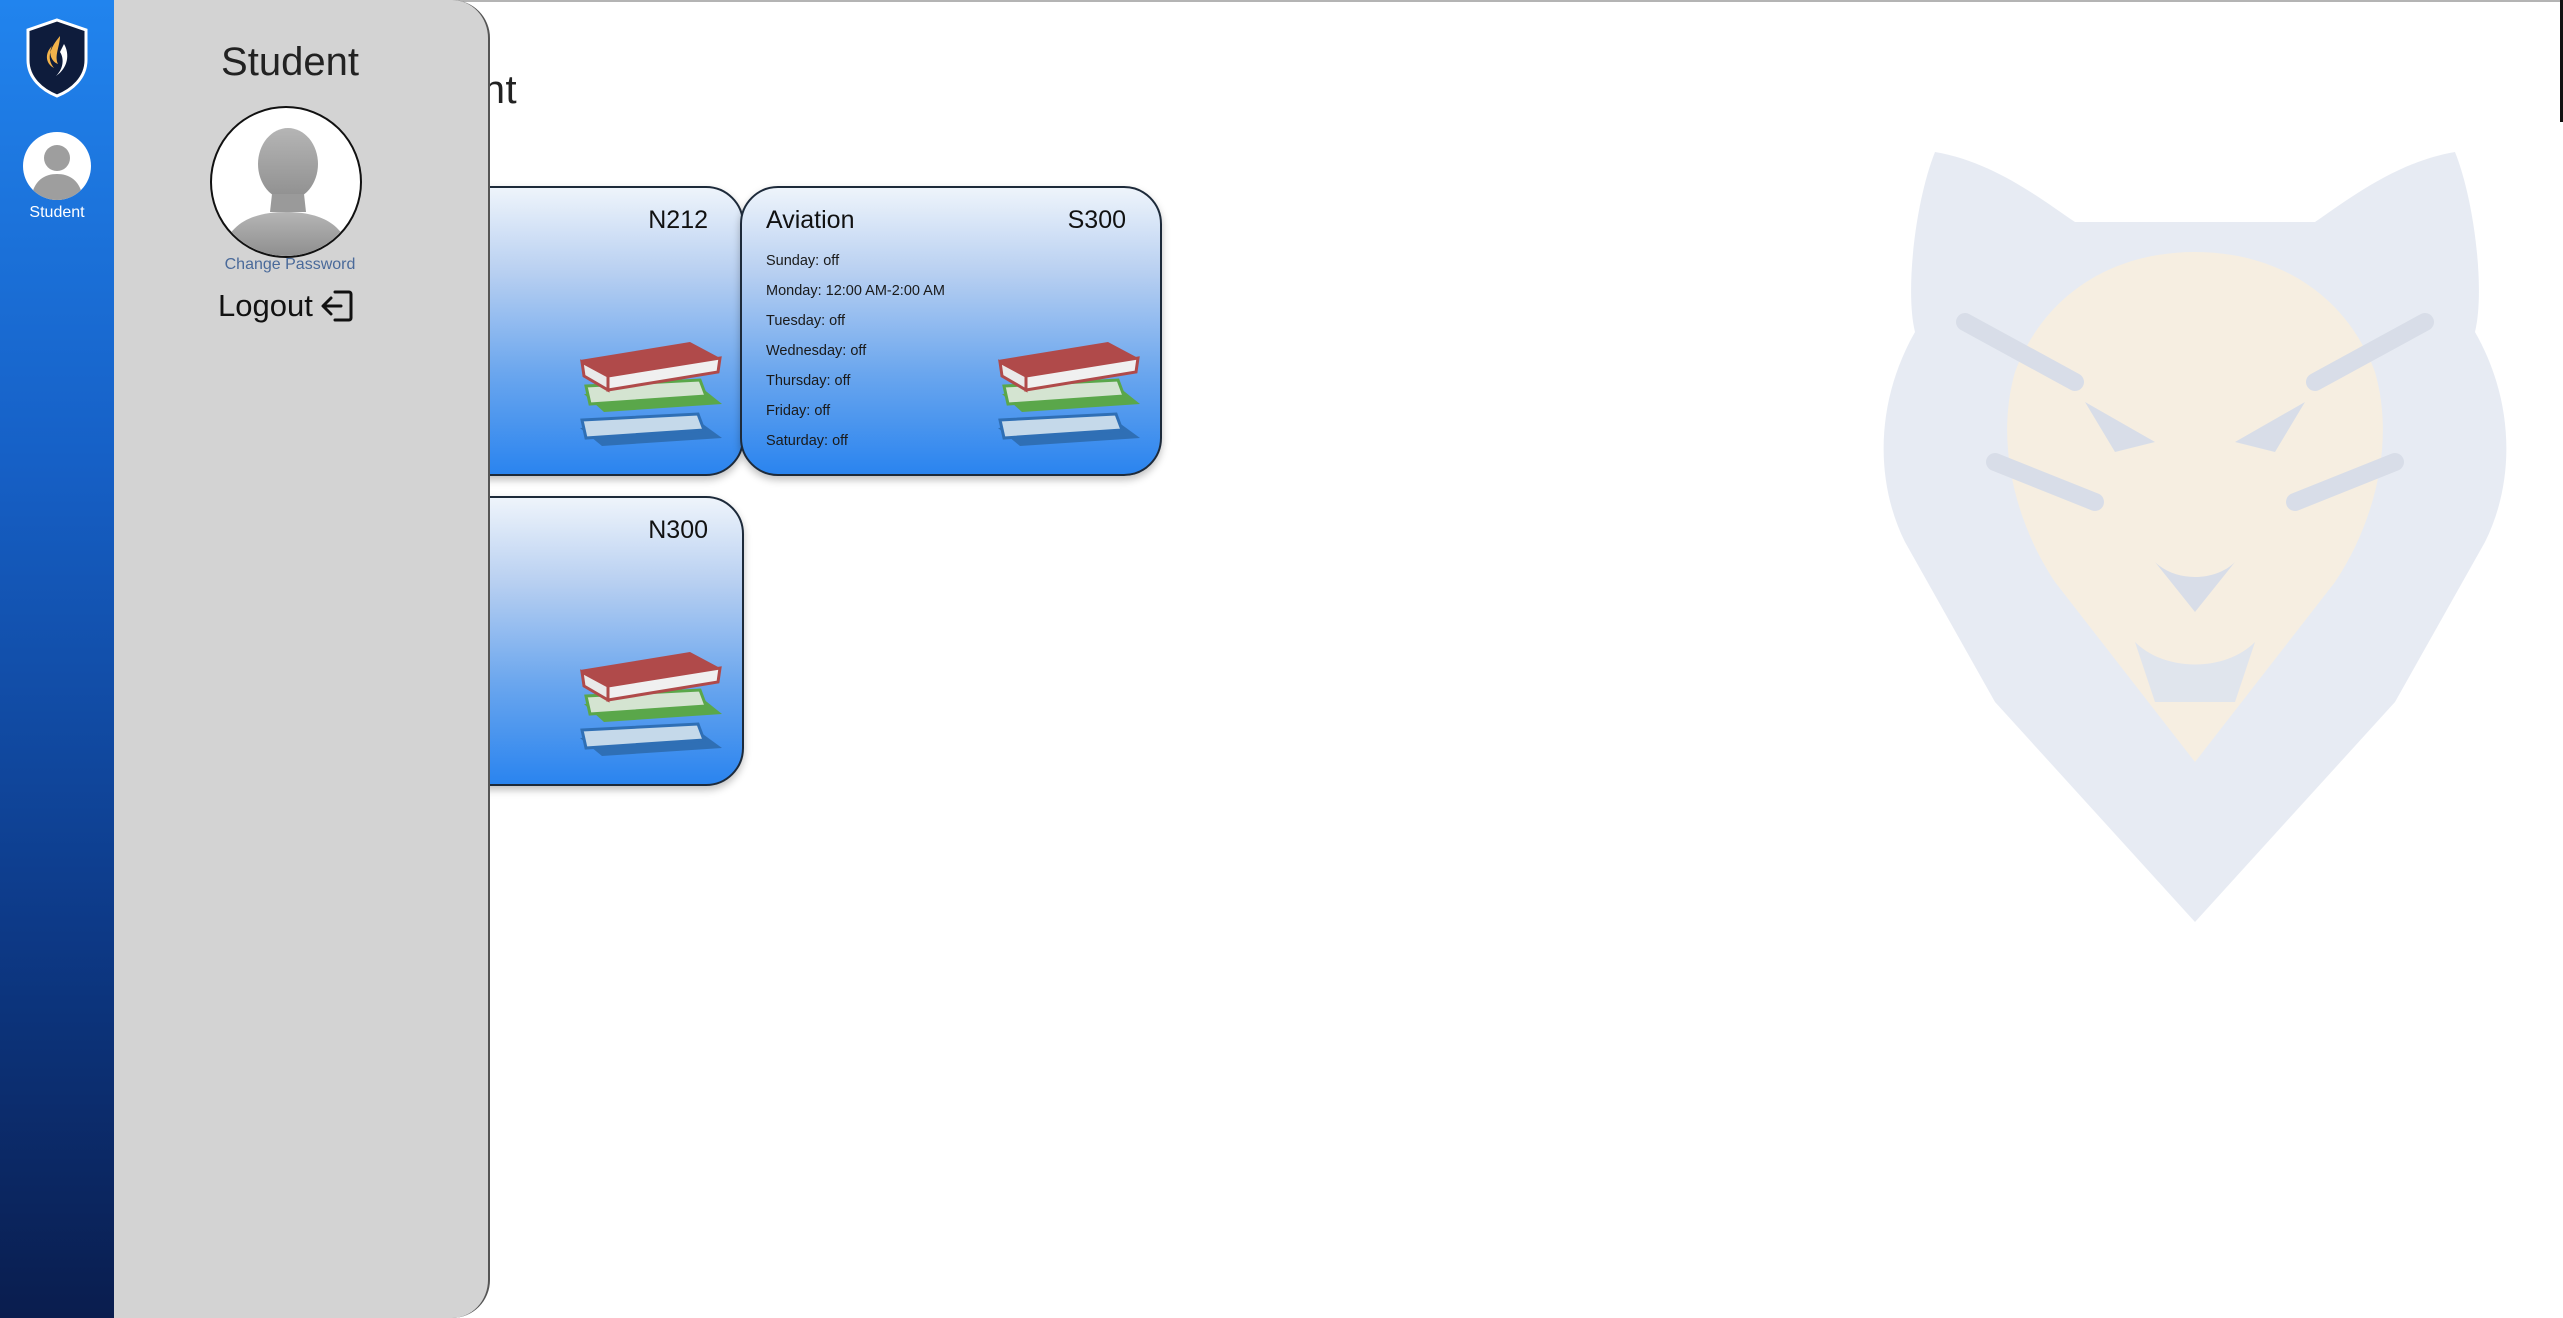 Image resolution: width=2563 pixels, height=1318 pixels. I want to click on logout-button: Logout, so click(286, 306).